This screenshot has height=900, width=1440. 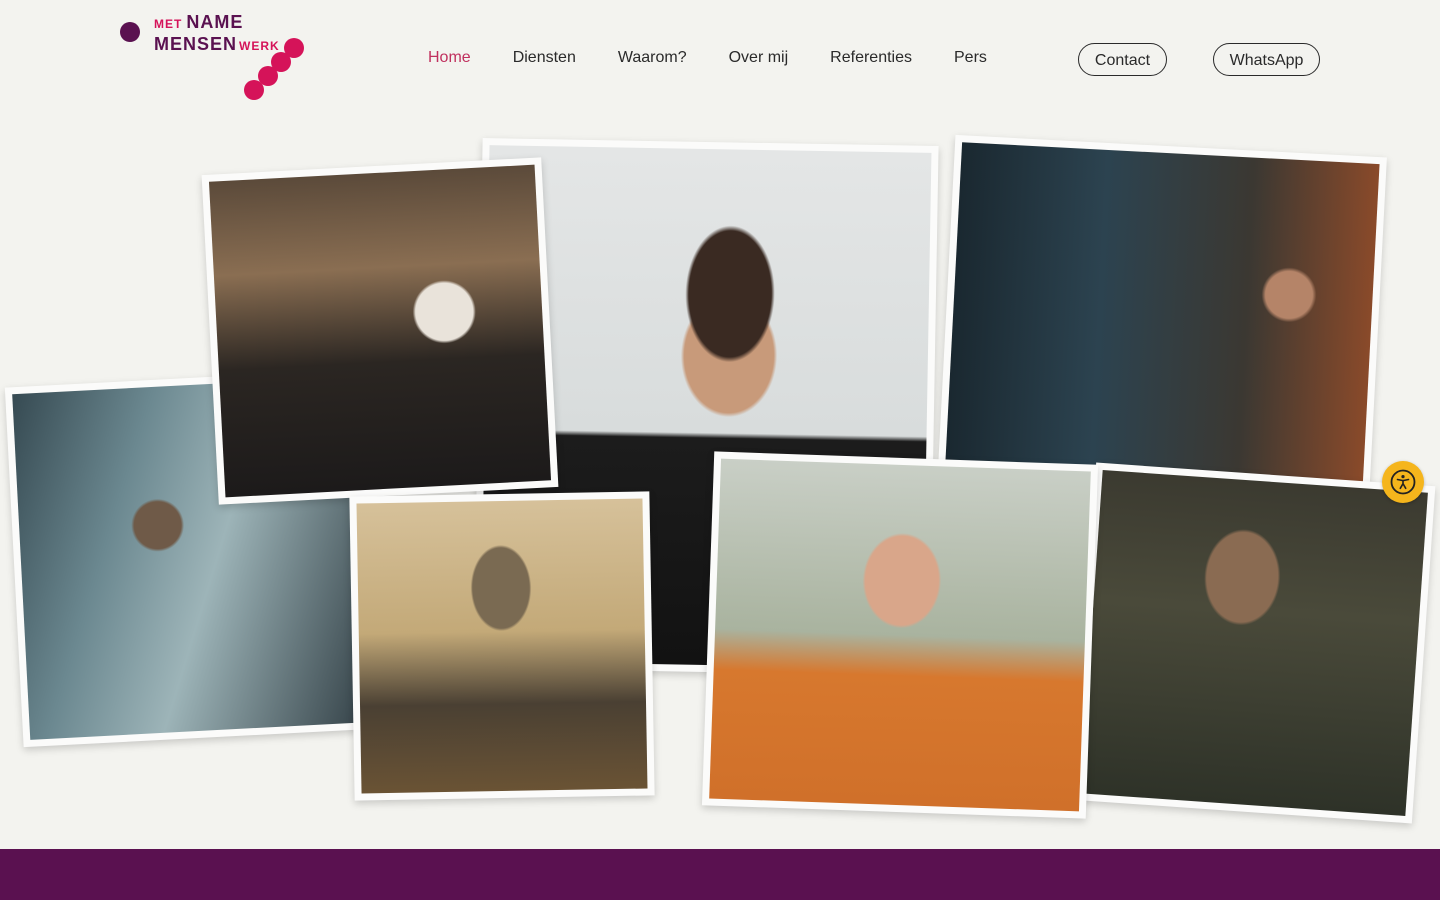 What do you see at coordinates (215, 22) in the screenshot?
I see `logo-name: NAME` at bounding box center [215, 22].